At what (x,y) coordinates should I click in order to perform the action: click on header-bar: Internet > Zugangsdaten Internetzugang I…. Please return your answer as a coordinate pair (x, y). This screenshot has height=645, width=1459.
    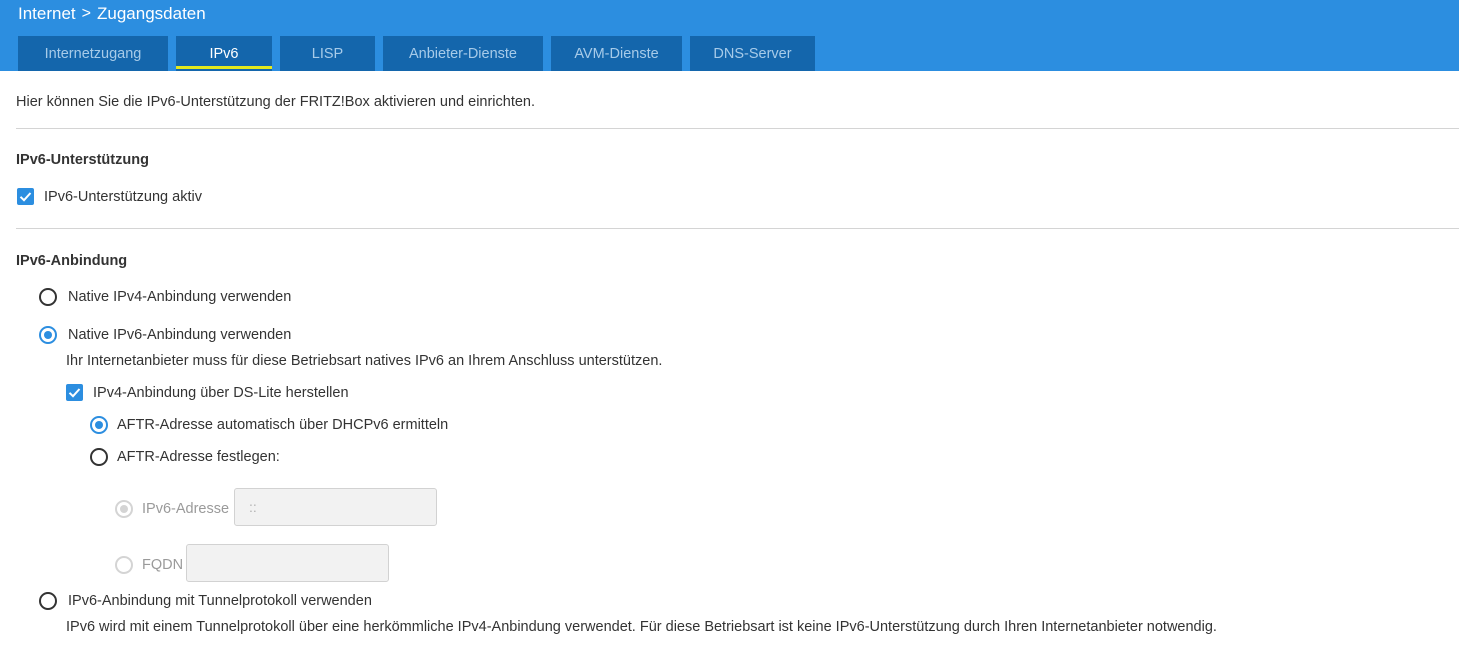
    Looking at the image, I should click on (729, 35).